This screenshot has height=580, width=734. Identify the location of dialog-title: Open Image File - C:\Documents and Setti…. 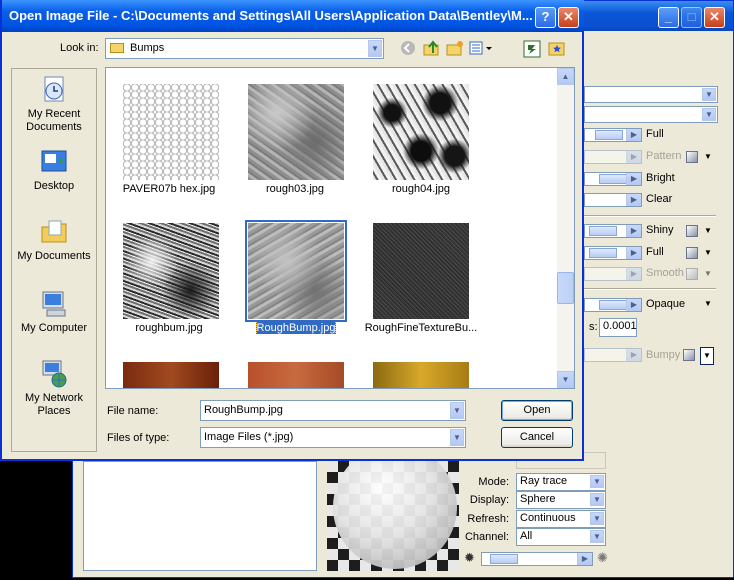
(271, 15).